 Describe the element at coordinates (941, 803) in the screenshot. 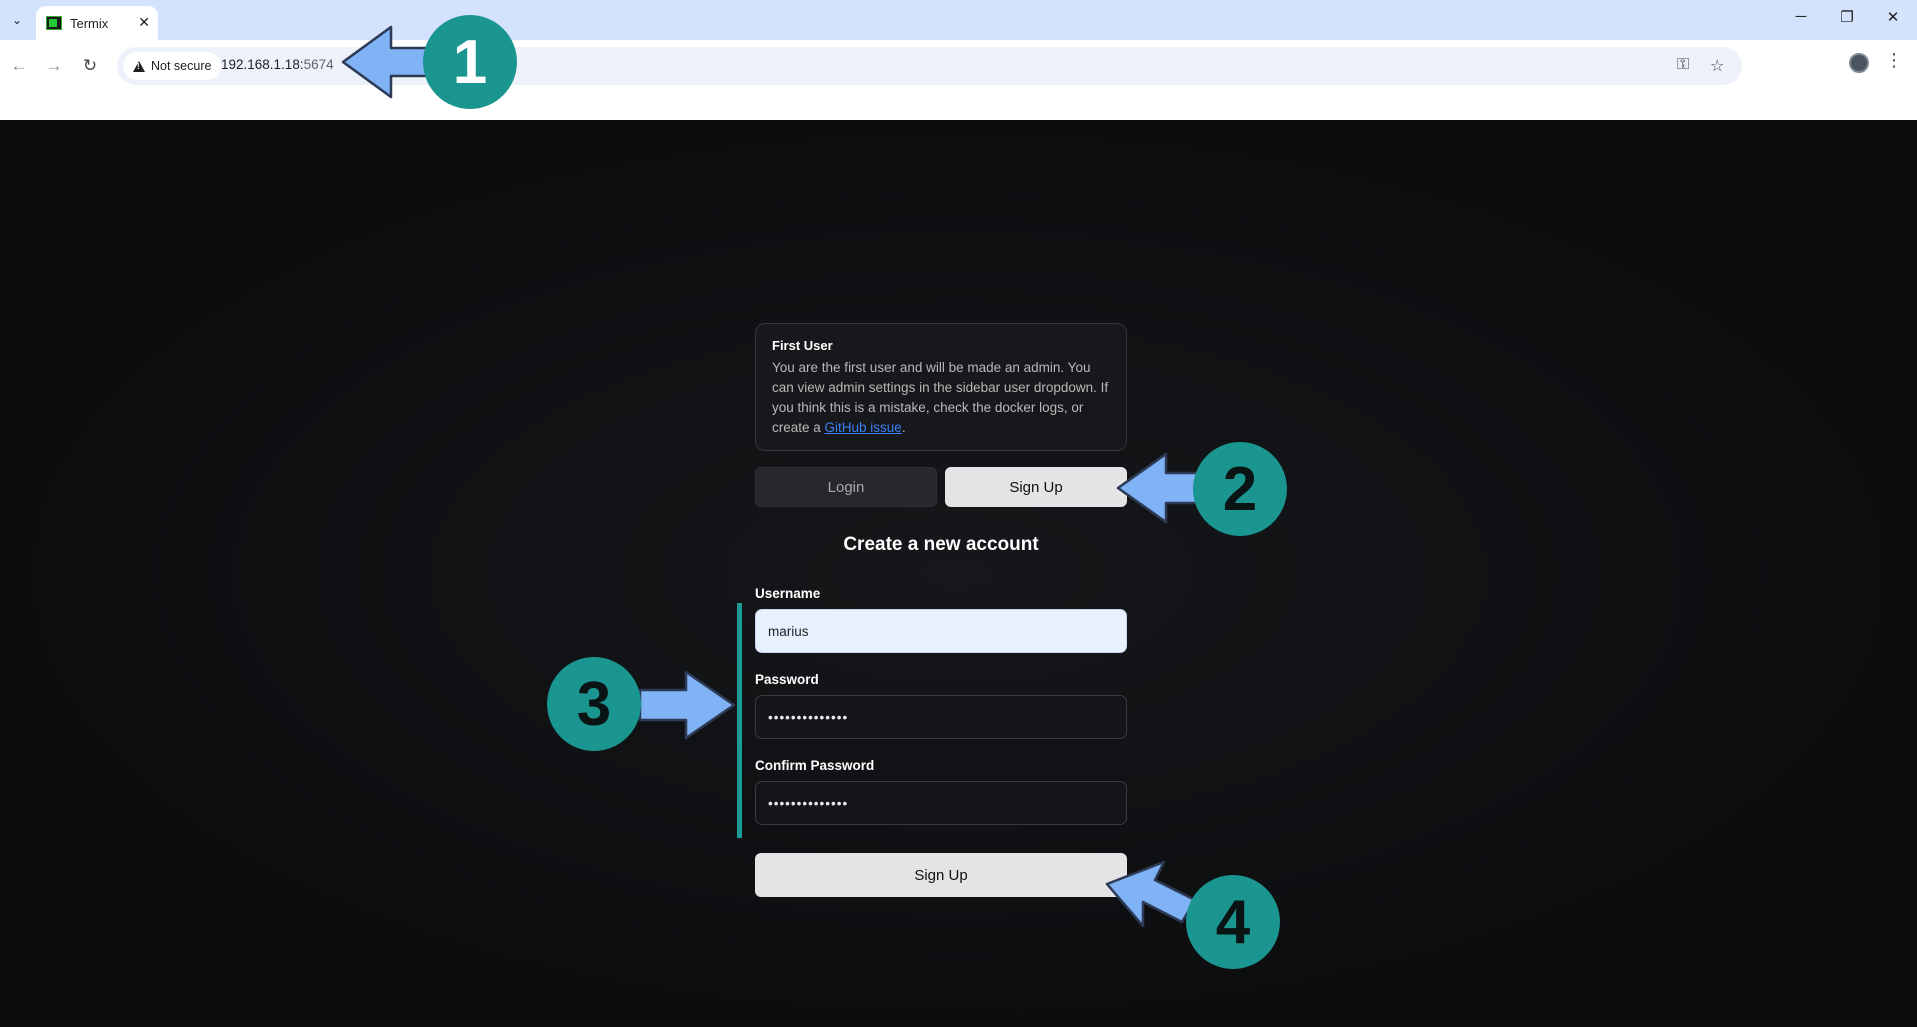

I see `confirm-password-input: ••••••••••••••` at that location.